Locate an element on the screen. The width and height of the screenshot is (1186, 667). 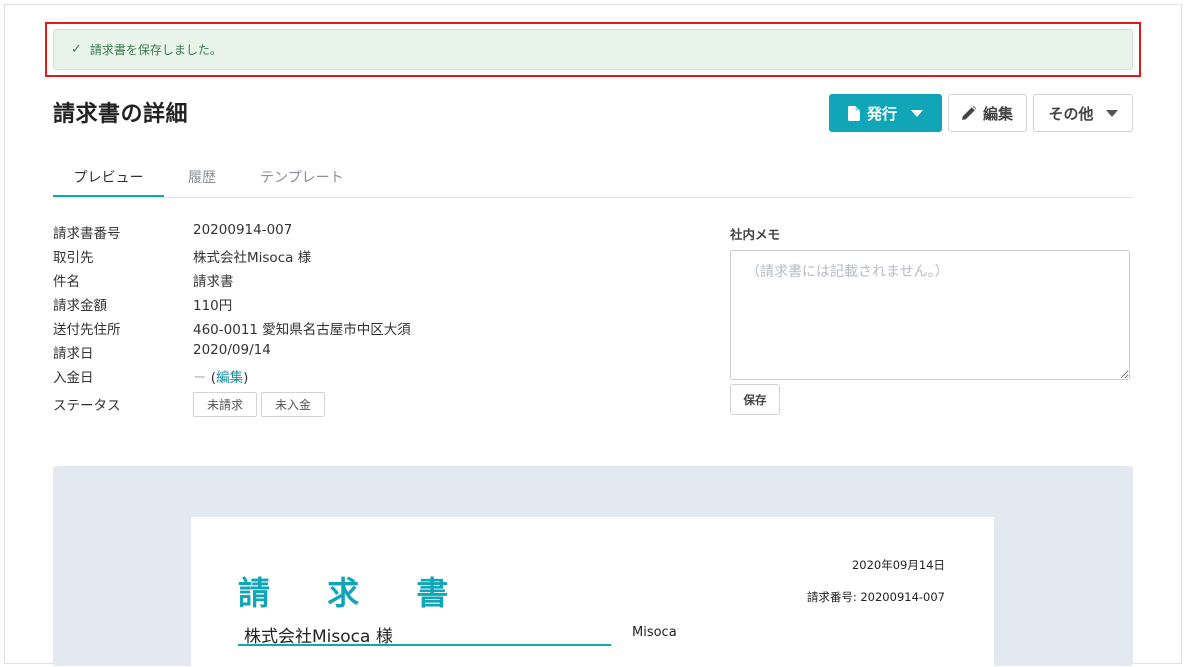
memo-textarea is located at coordinates (930, 315).